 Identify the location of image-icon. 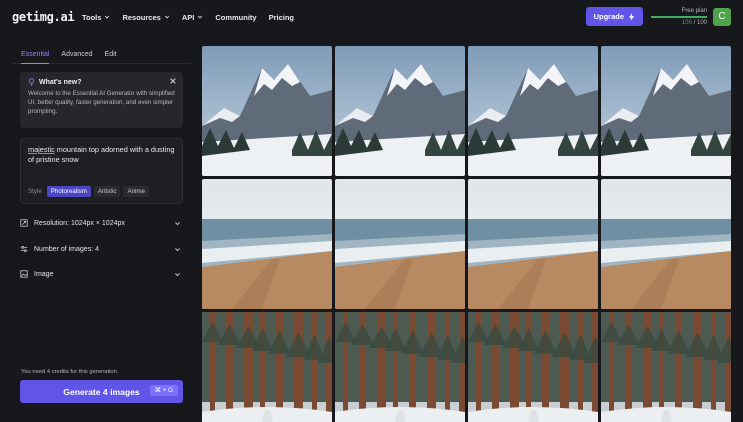
(24, 274).